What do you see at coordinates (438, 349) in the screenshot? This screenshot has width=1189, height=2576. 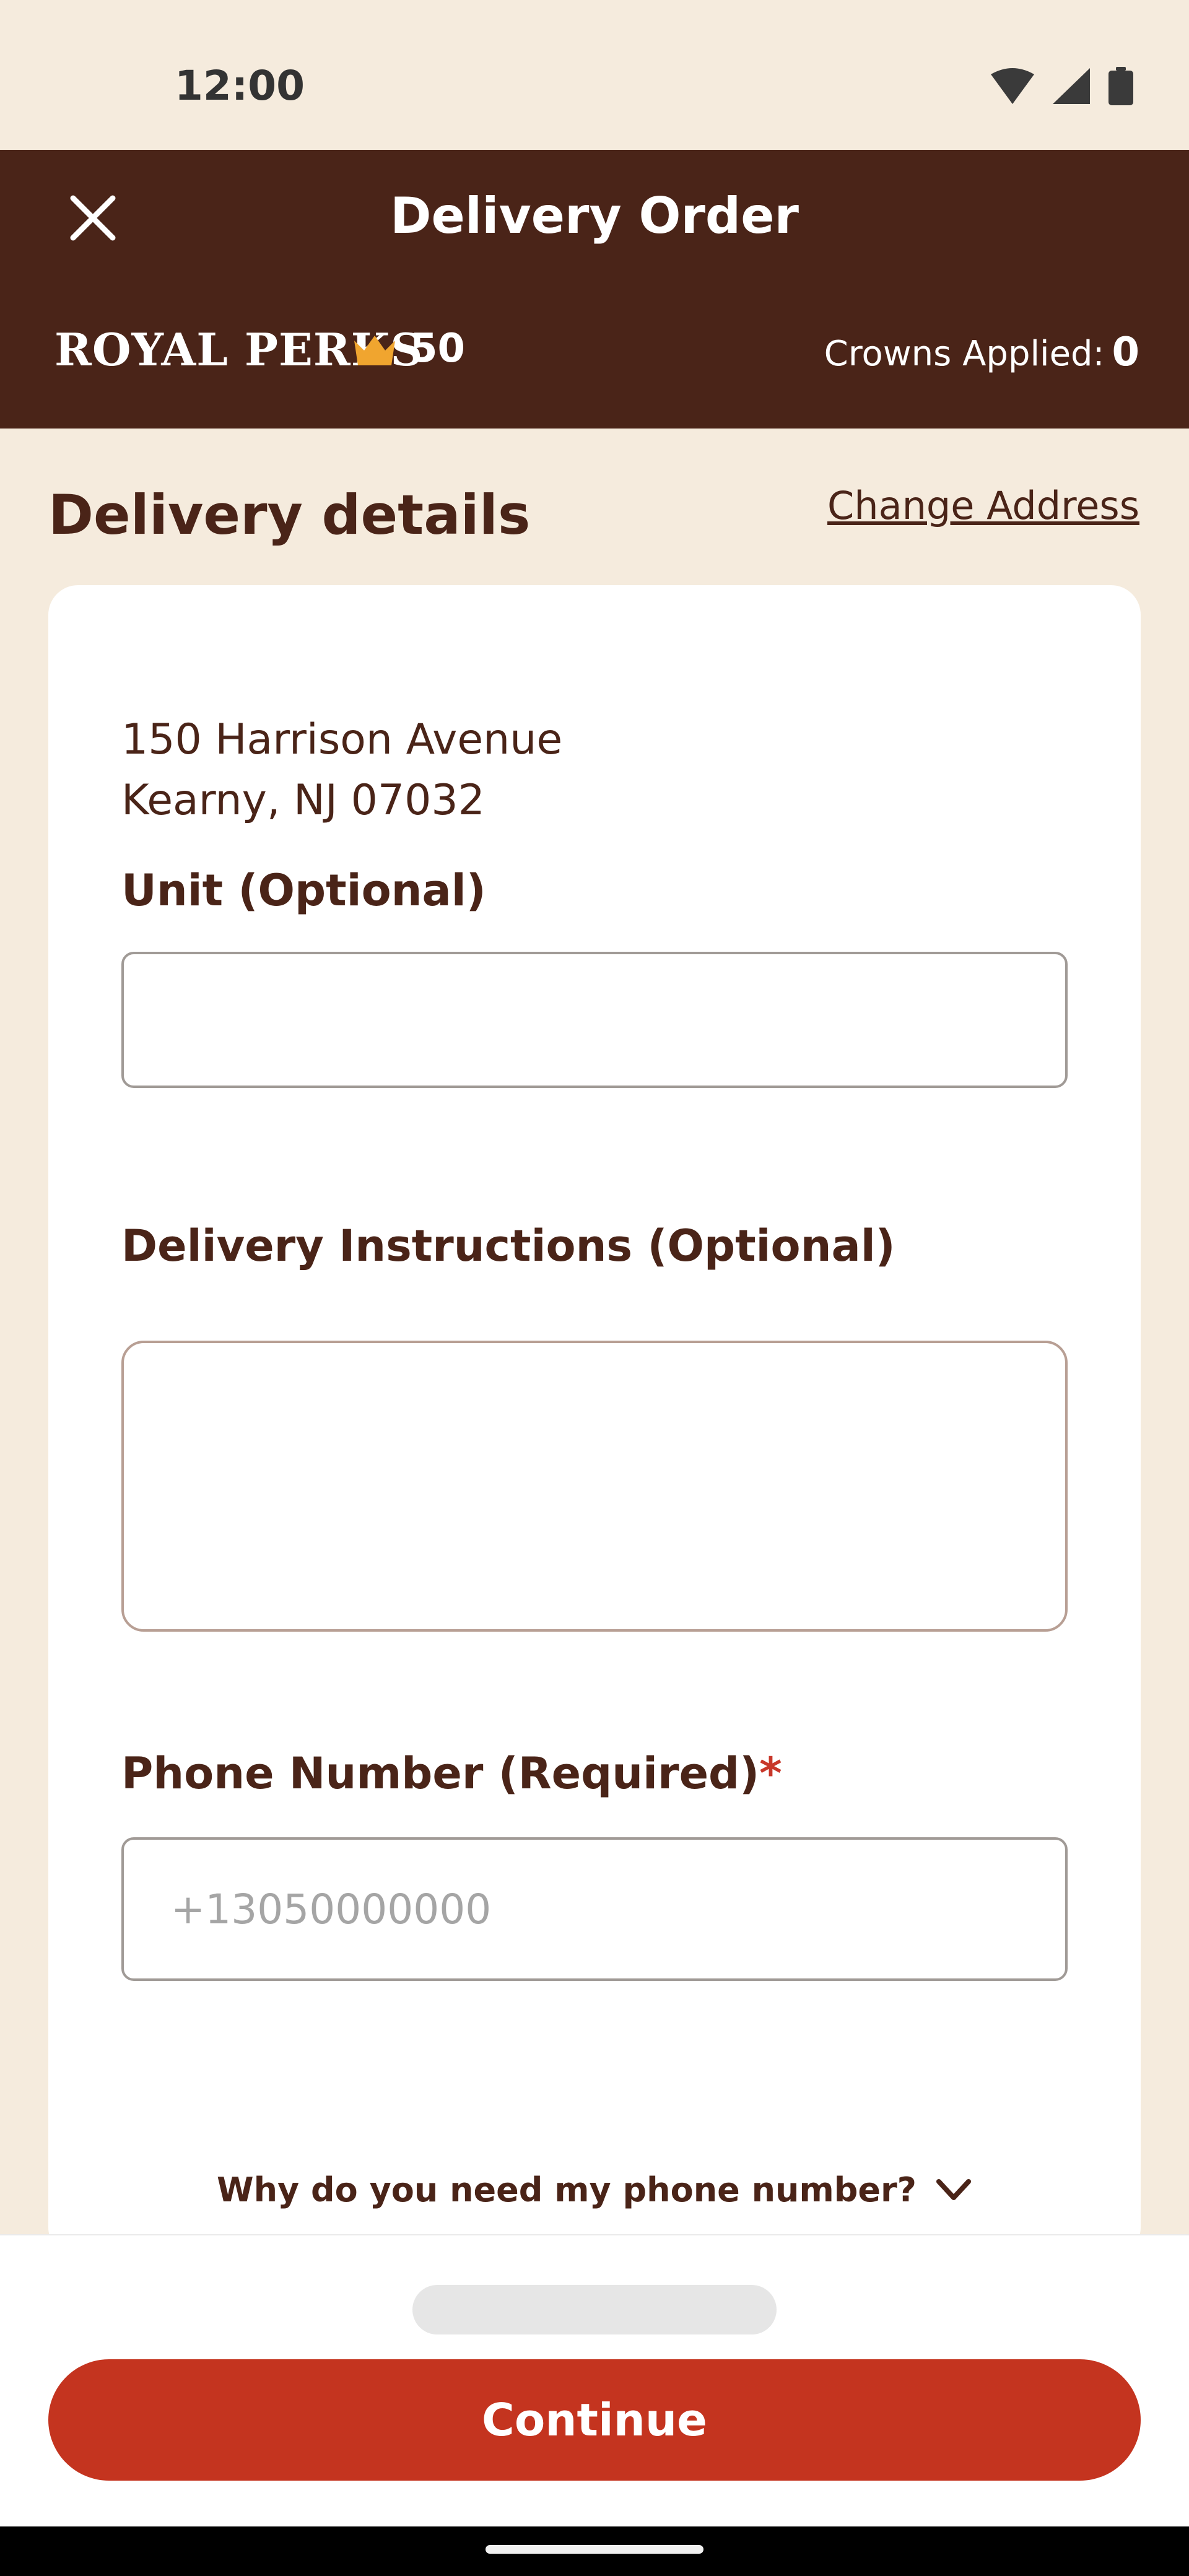 I see `perks-points: 50` at bounding box center [438, 349].